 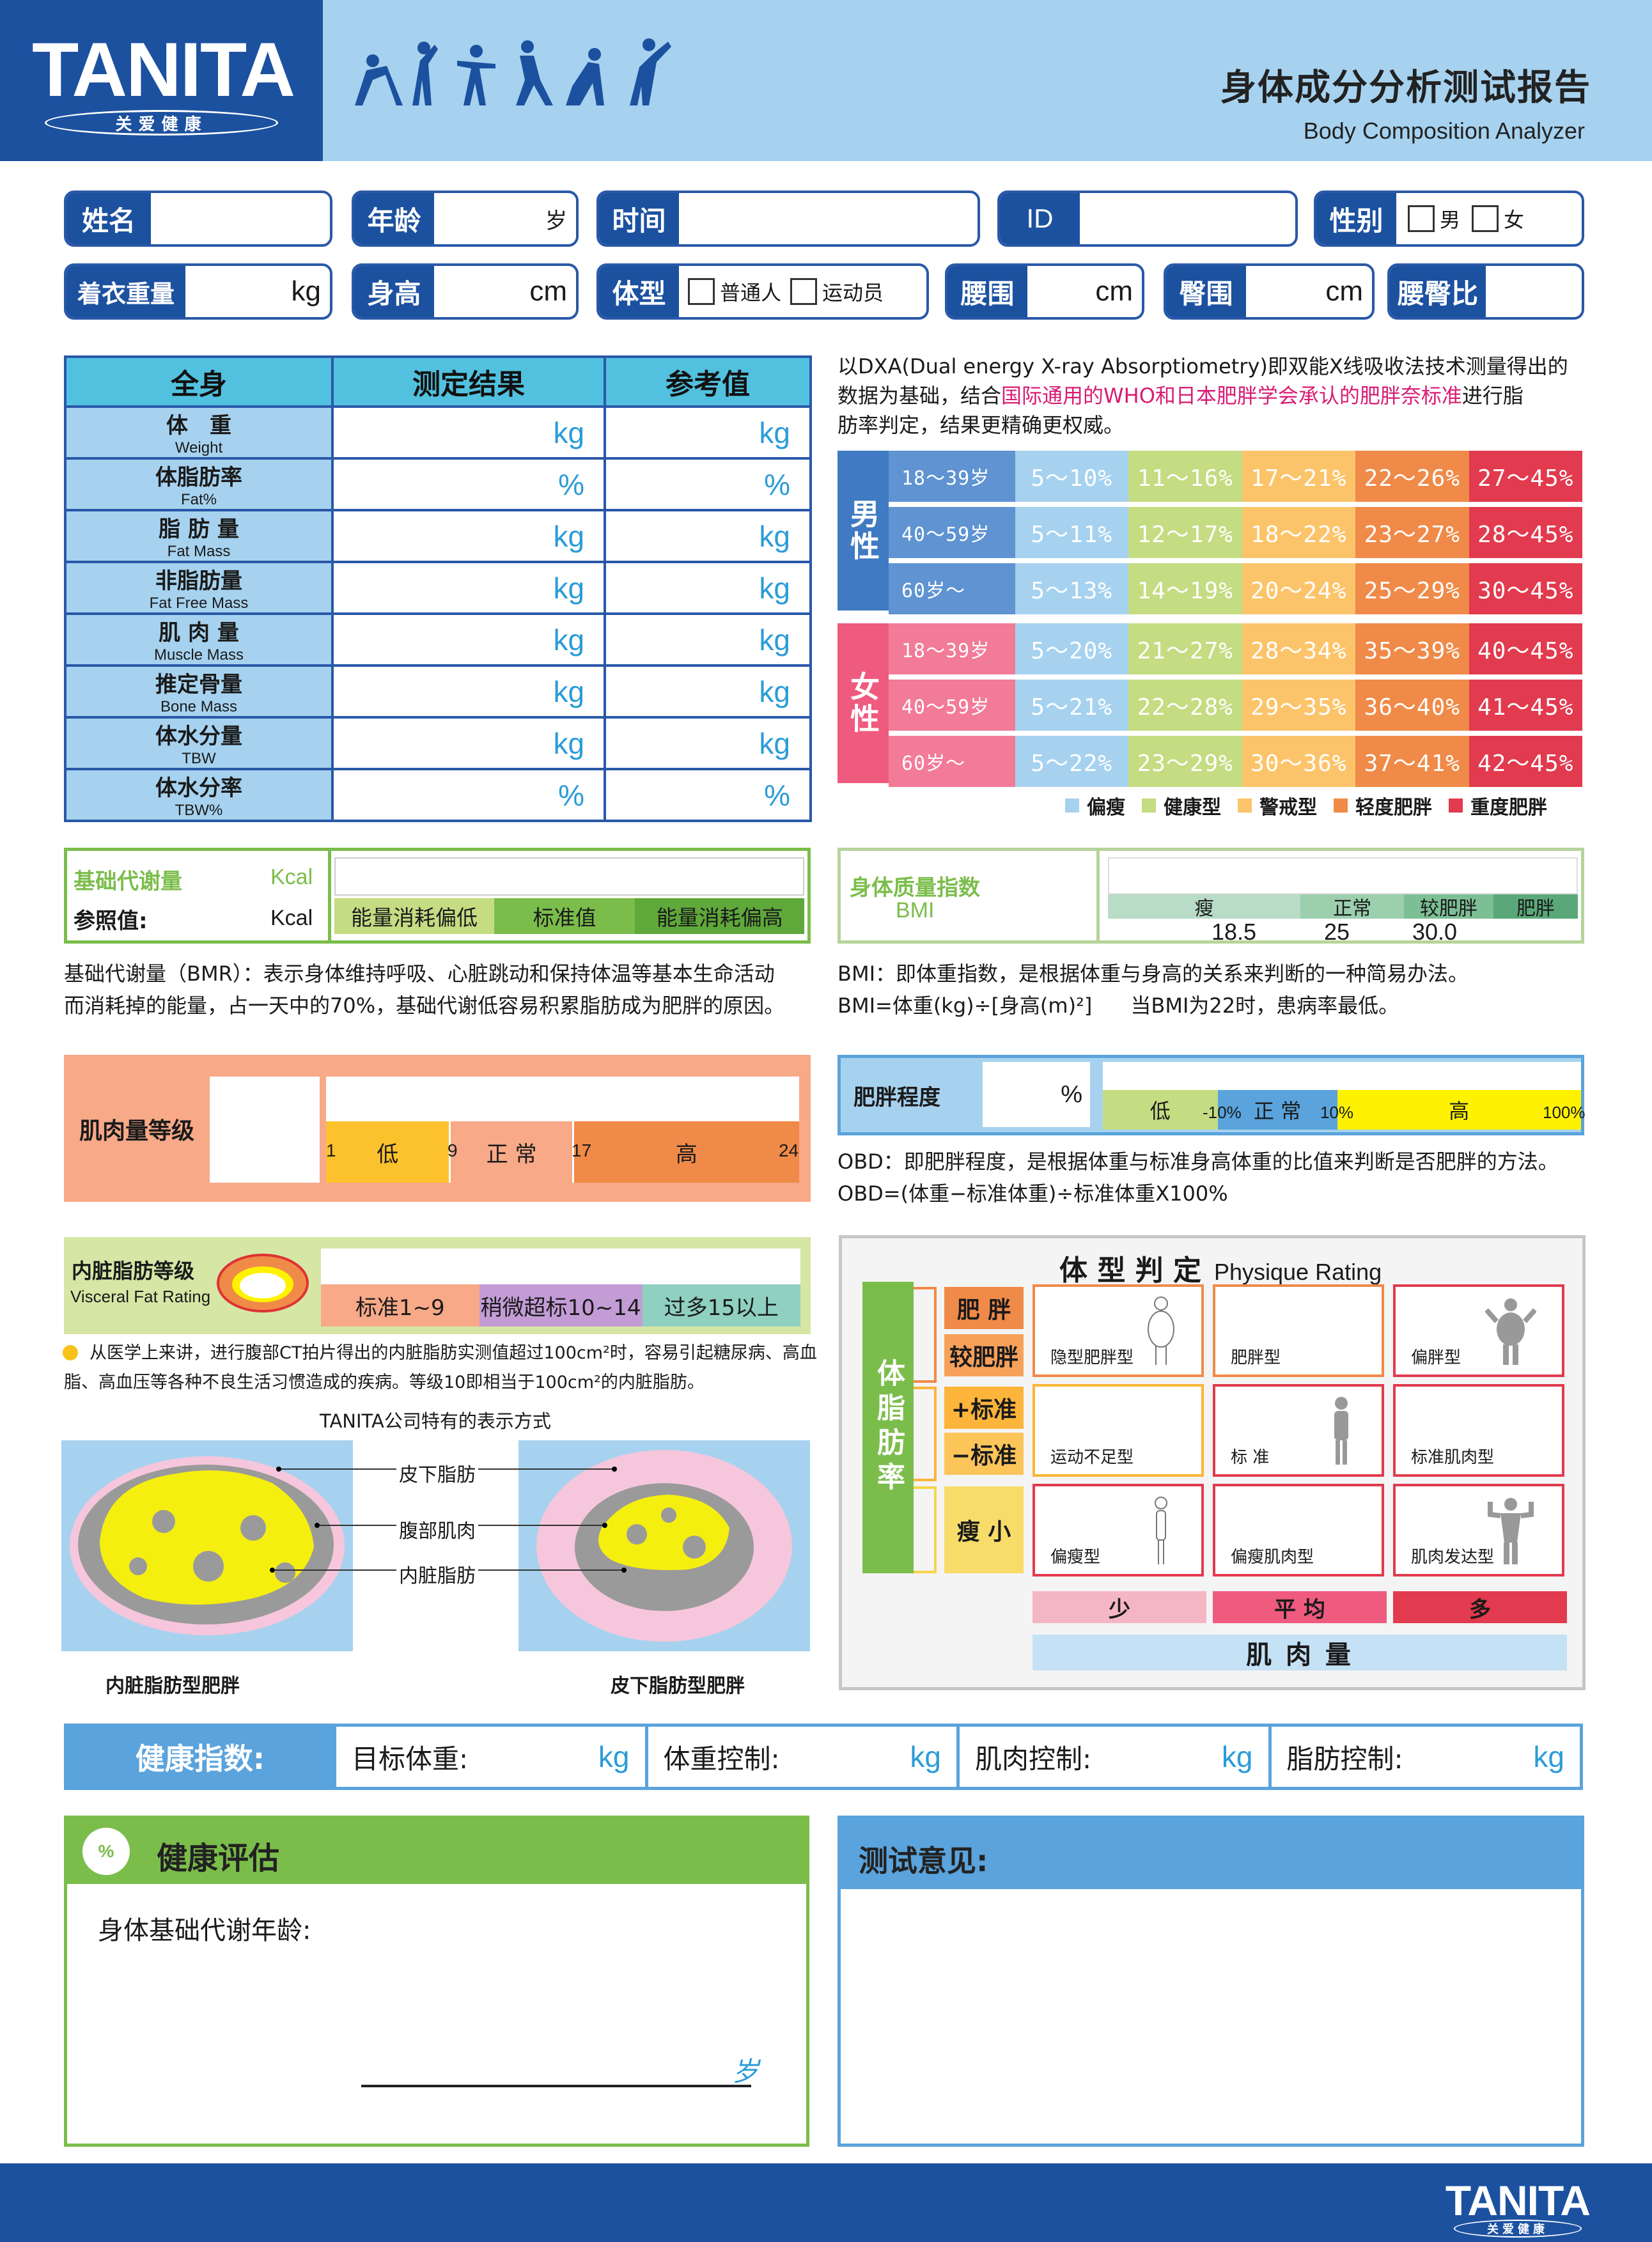 What do you see at coordinates (265, 1130) in the screenshot?
I see `muscle-level-value` at bounding box center [265, 1130].